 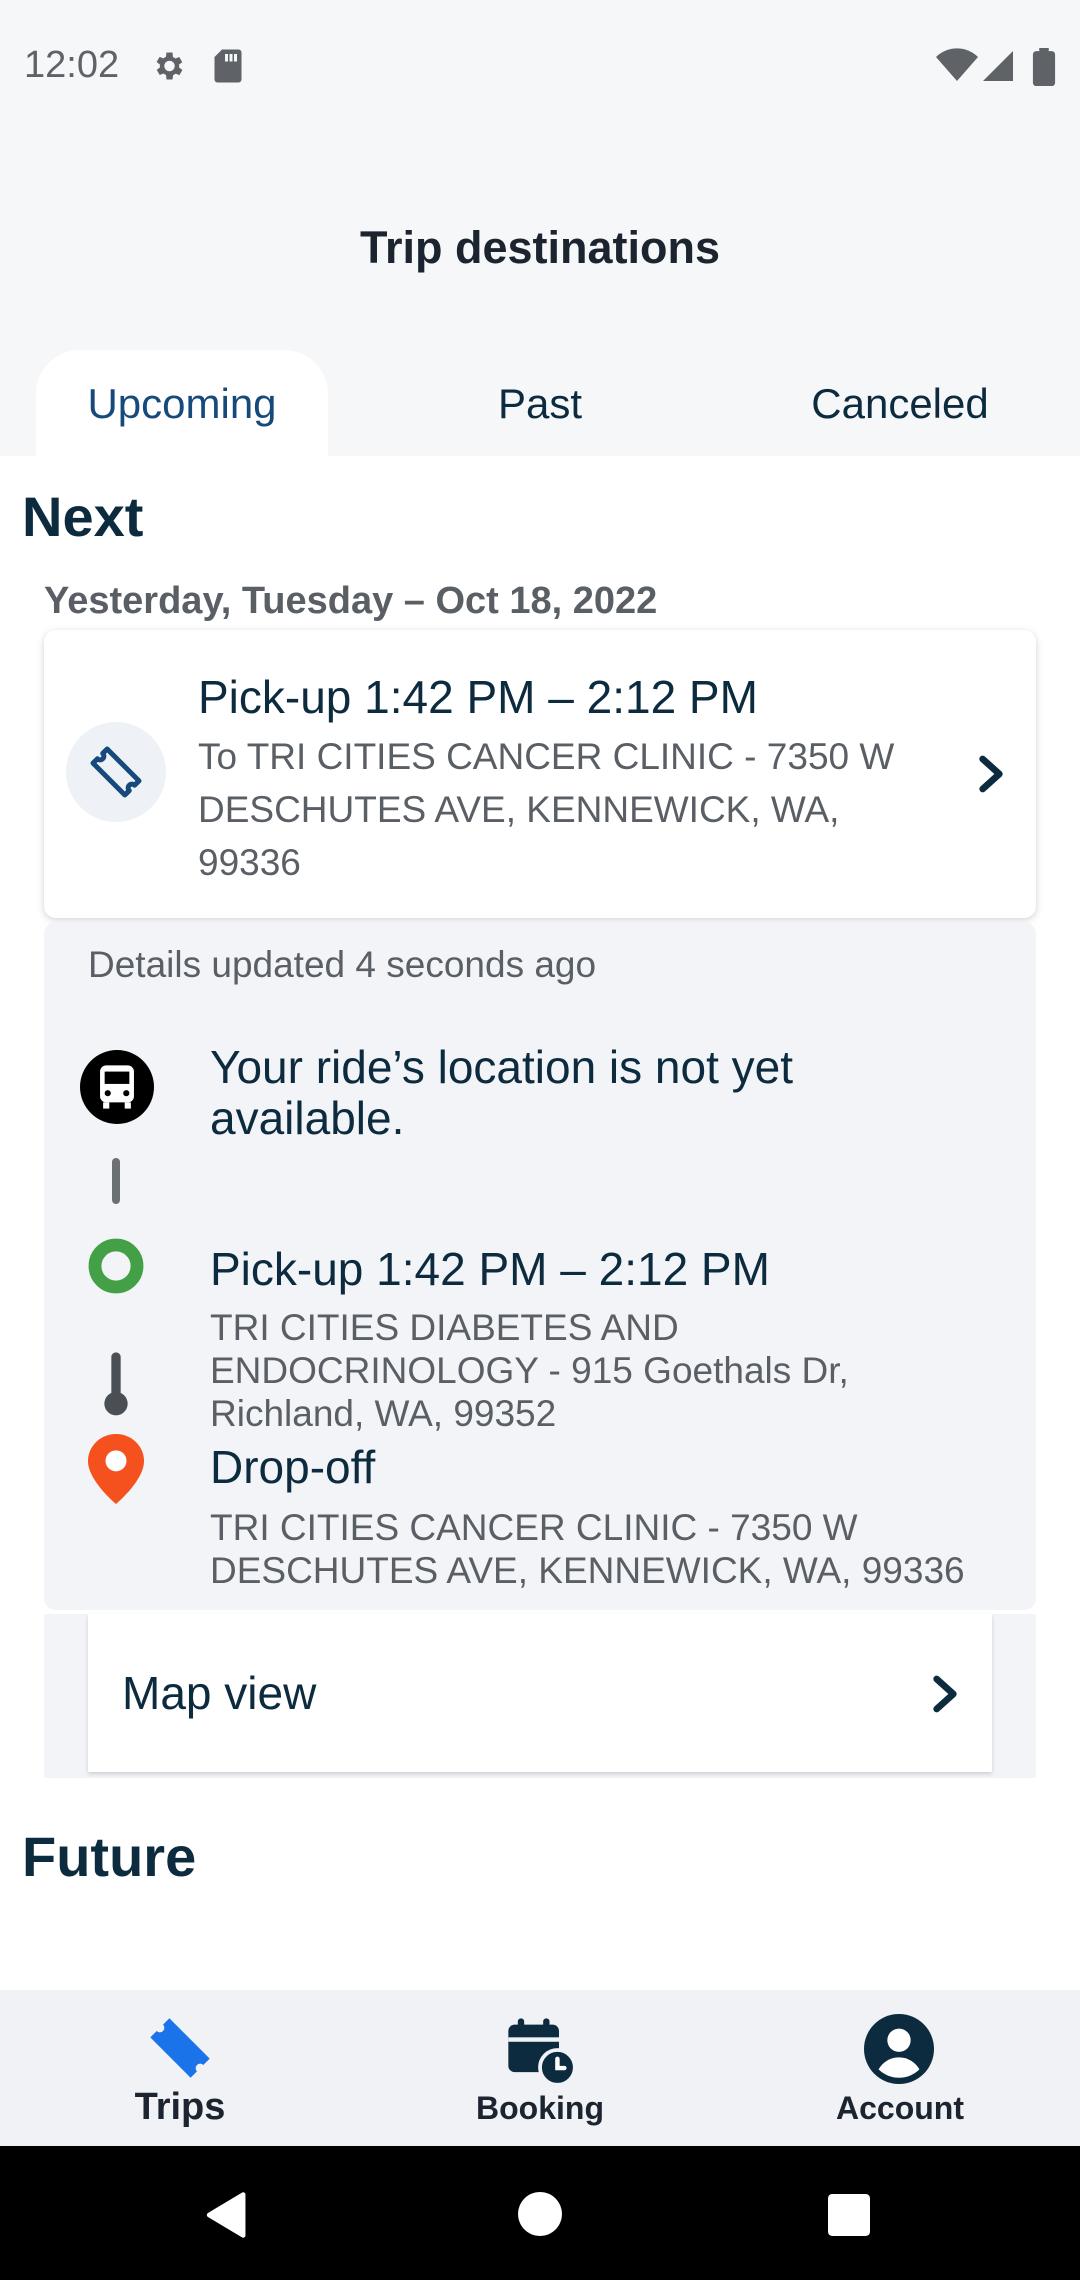 I want to click on map-view-label: Map view, so click(x=219, y=1693).